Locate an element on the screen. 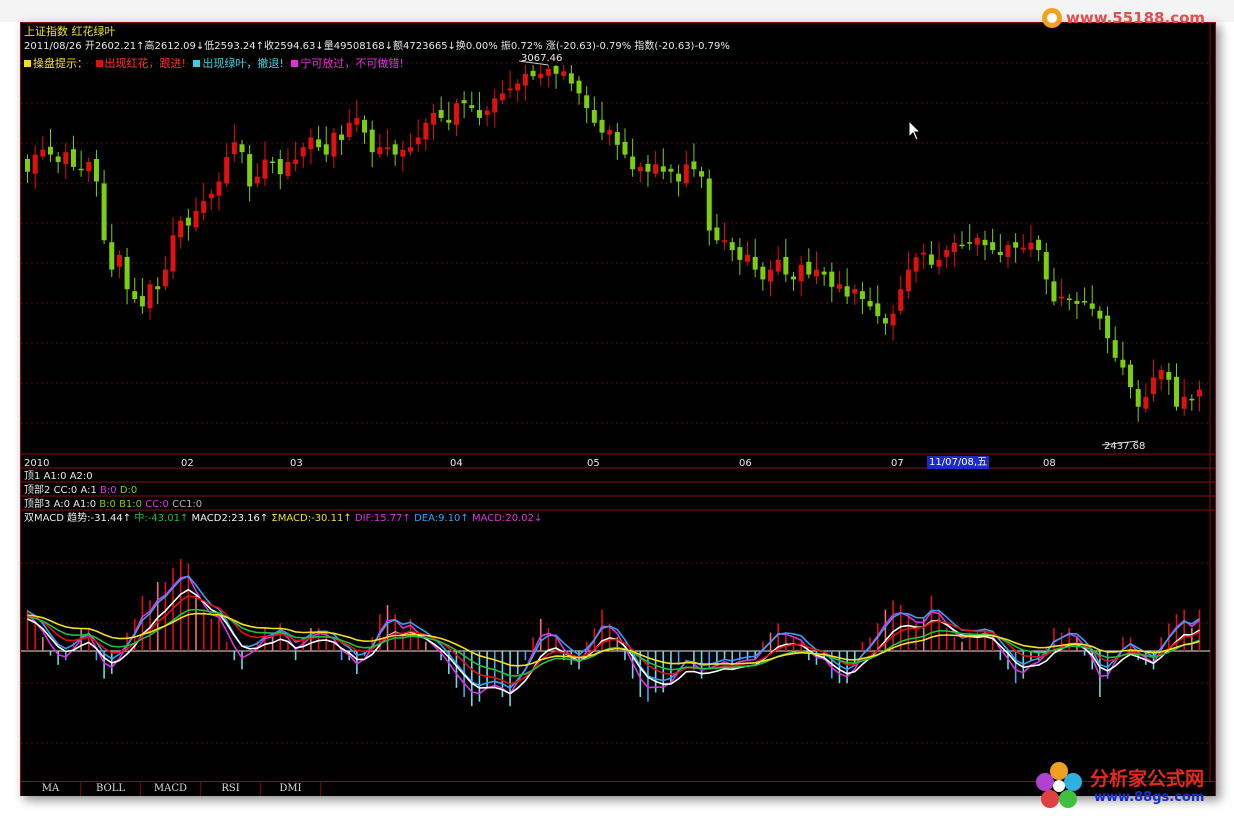  date-label: 03 is located at coordinates (296, 463).